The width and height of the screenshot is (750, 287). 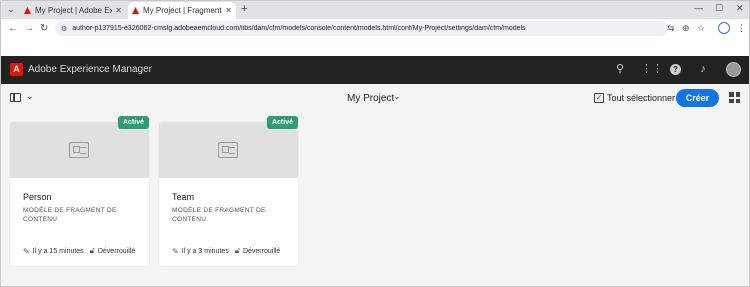 What do you see at coordinates (370, 98) in the screenshot?
I see `breadcrumb: My Project` at bounding box center [370, 98].